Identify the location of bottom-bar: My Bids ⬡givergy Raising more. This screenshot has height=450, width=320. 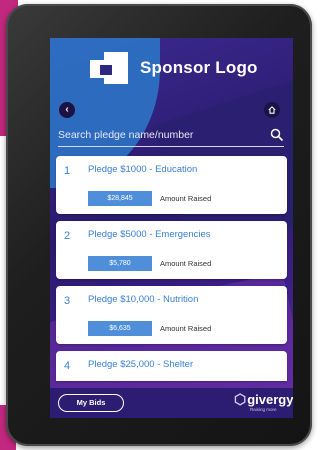
(171, 403).